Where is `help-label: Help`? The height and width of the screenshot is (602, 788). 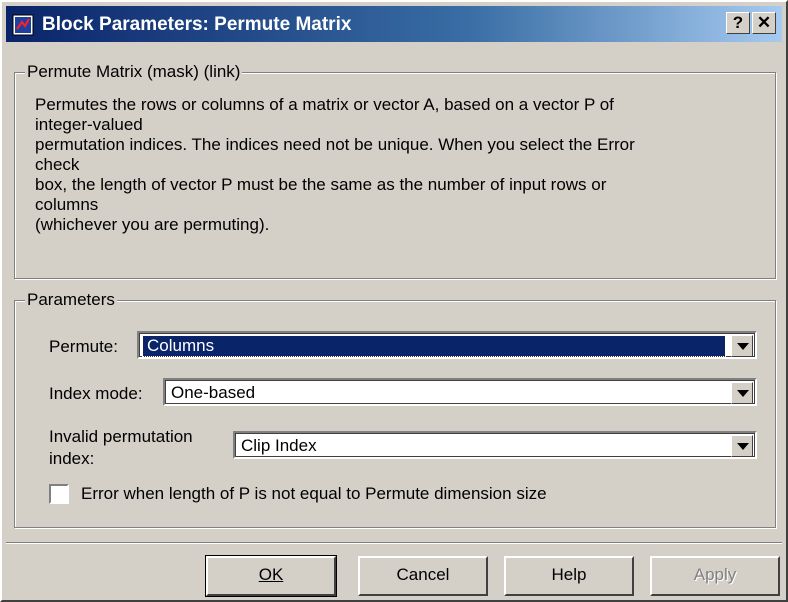
help-label: Help is located at coordinates (569, 574).